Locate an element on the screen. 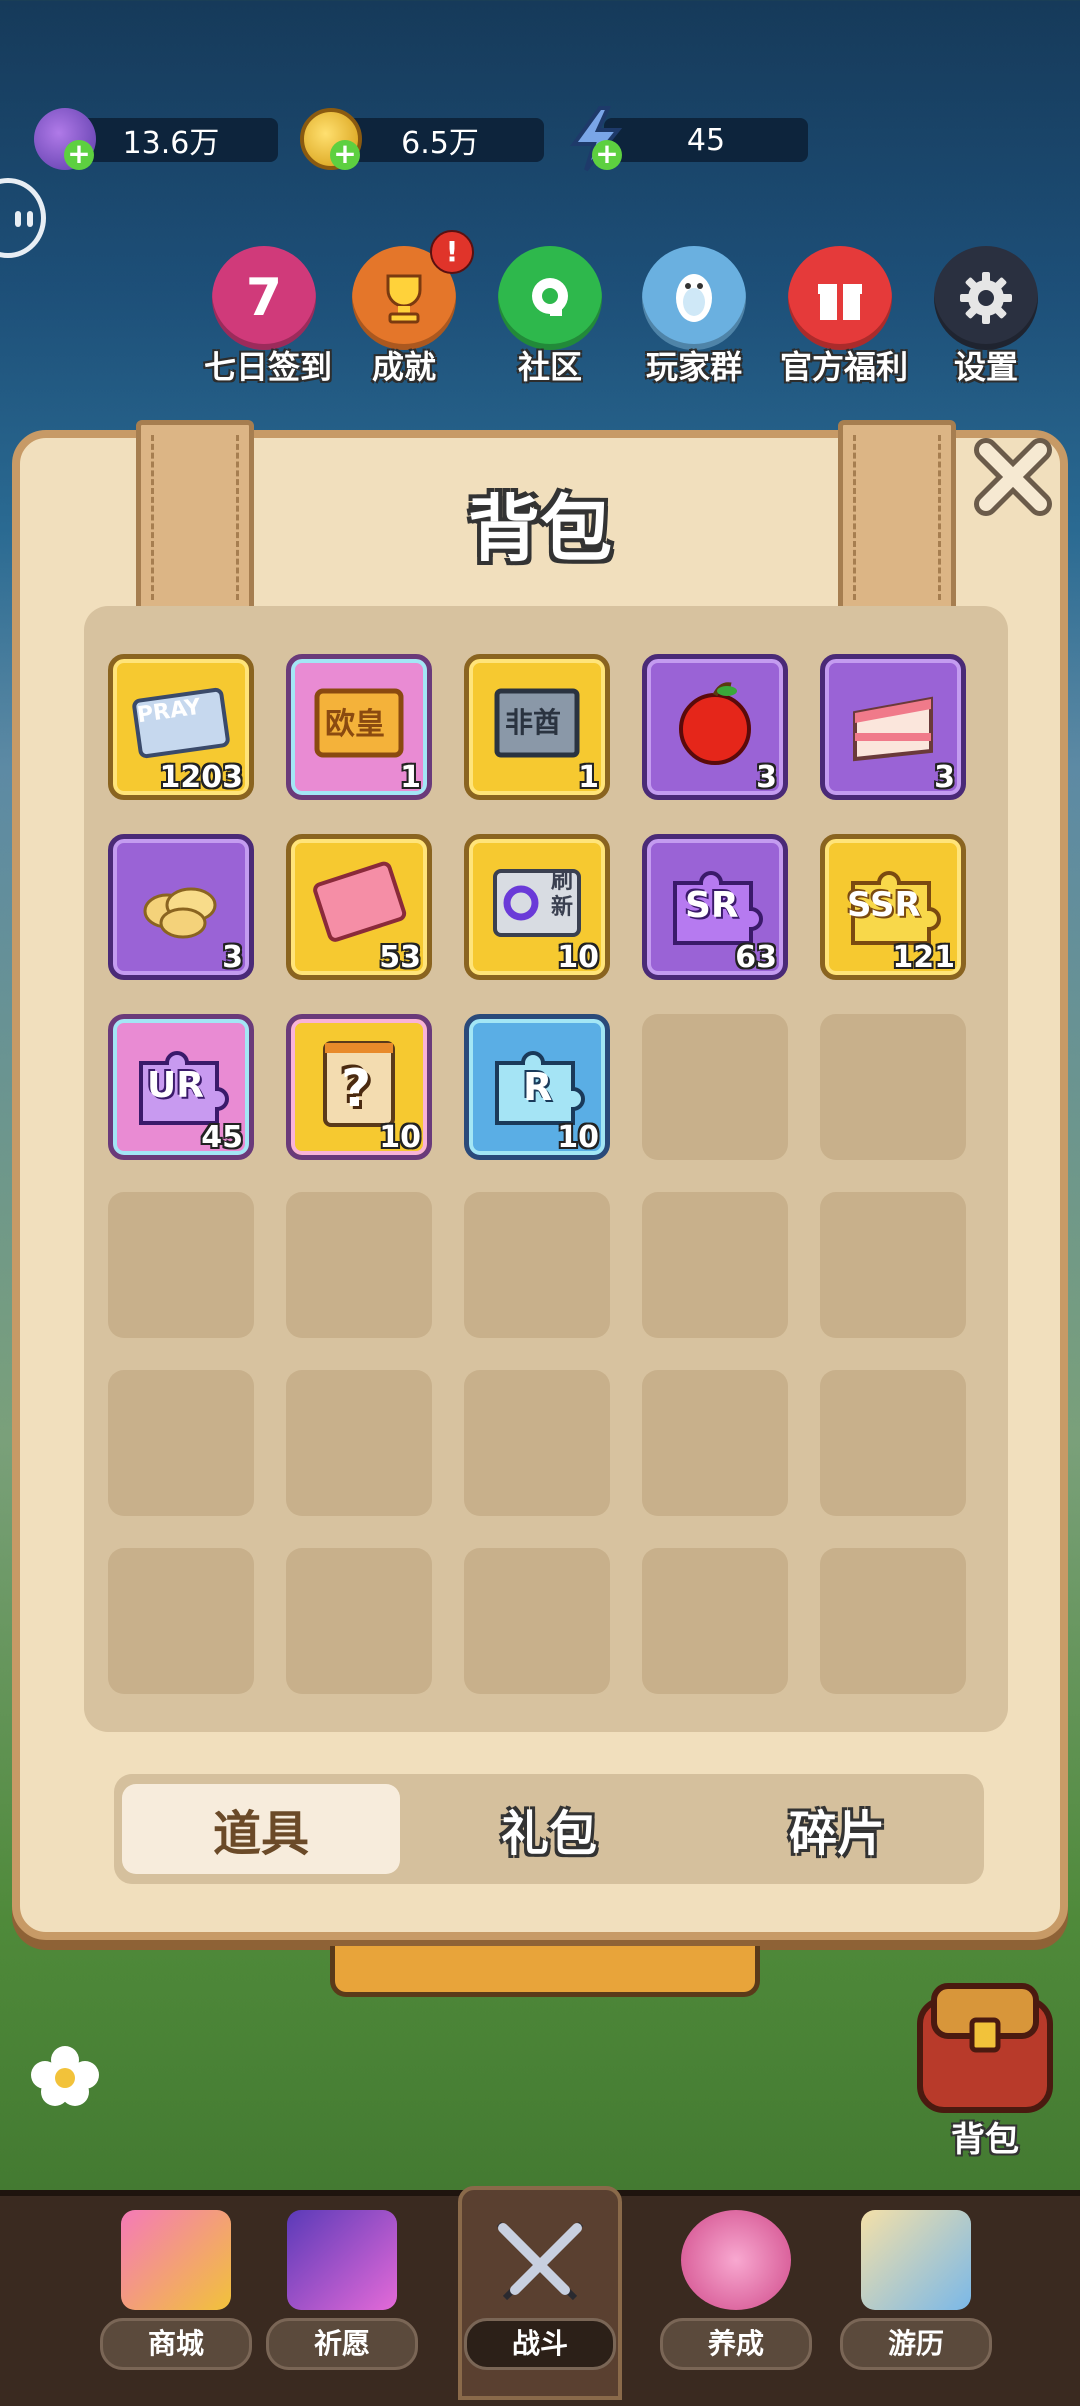 This screenshot has height=2406, width=1080. menu-seven-day-signin: 7 七日签到 is located at coordinates (268, 316).